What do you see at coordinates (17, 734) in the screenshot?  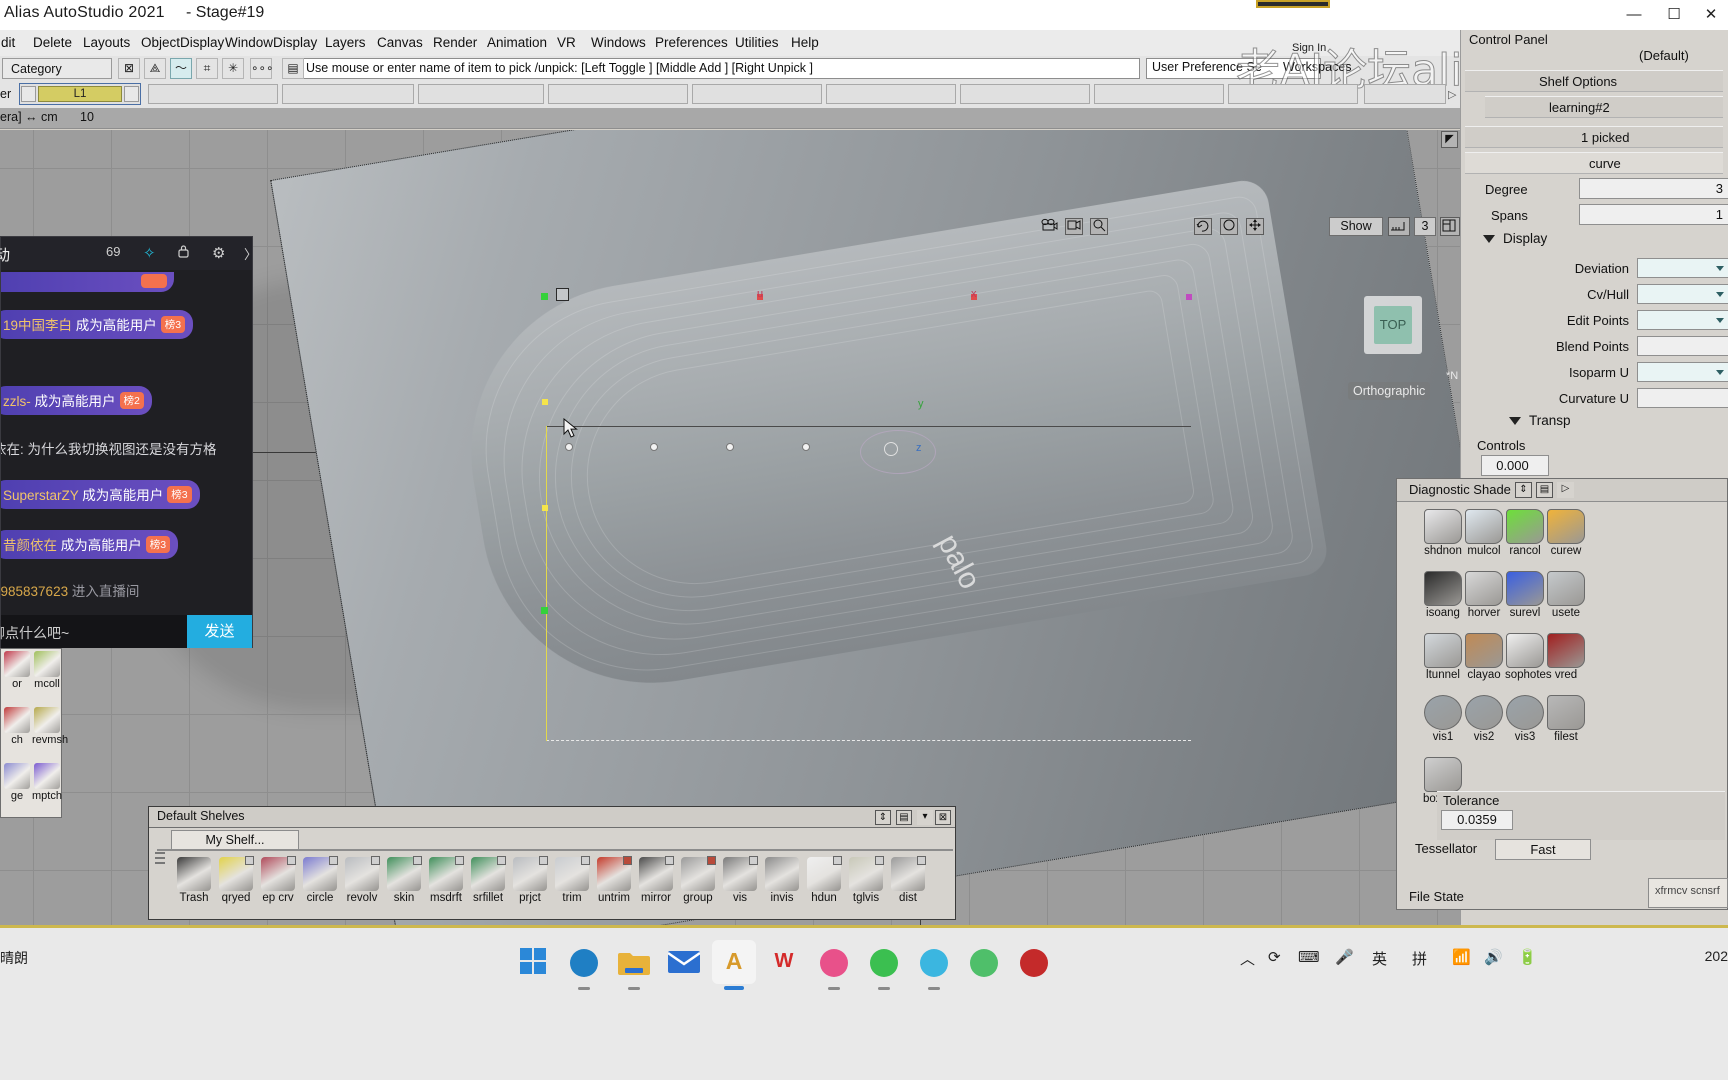 I see `mini-item-ch: ch` at bounding box center [17, 734].